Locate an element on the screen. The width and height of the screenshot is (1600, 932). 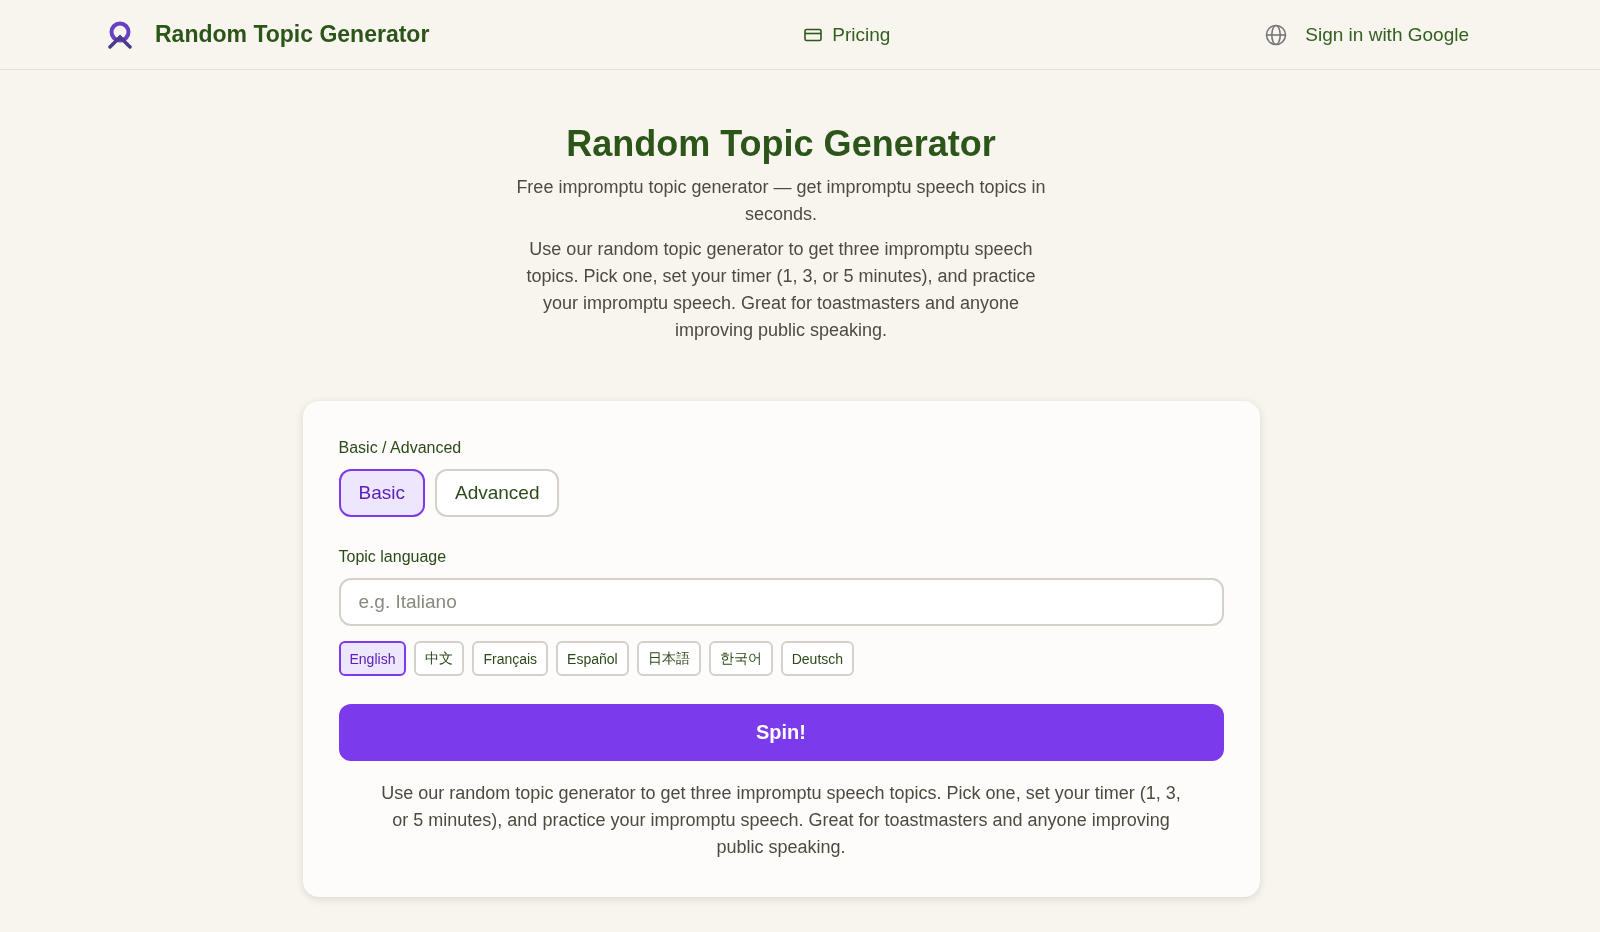
globe-icon is located at coordinates (1276, 34).